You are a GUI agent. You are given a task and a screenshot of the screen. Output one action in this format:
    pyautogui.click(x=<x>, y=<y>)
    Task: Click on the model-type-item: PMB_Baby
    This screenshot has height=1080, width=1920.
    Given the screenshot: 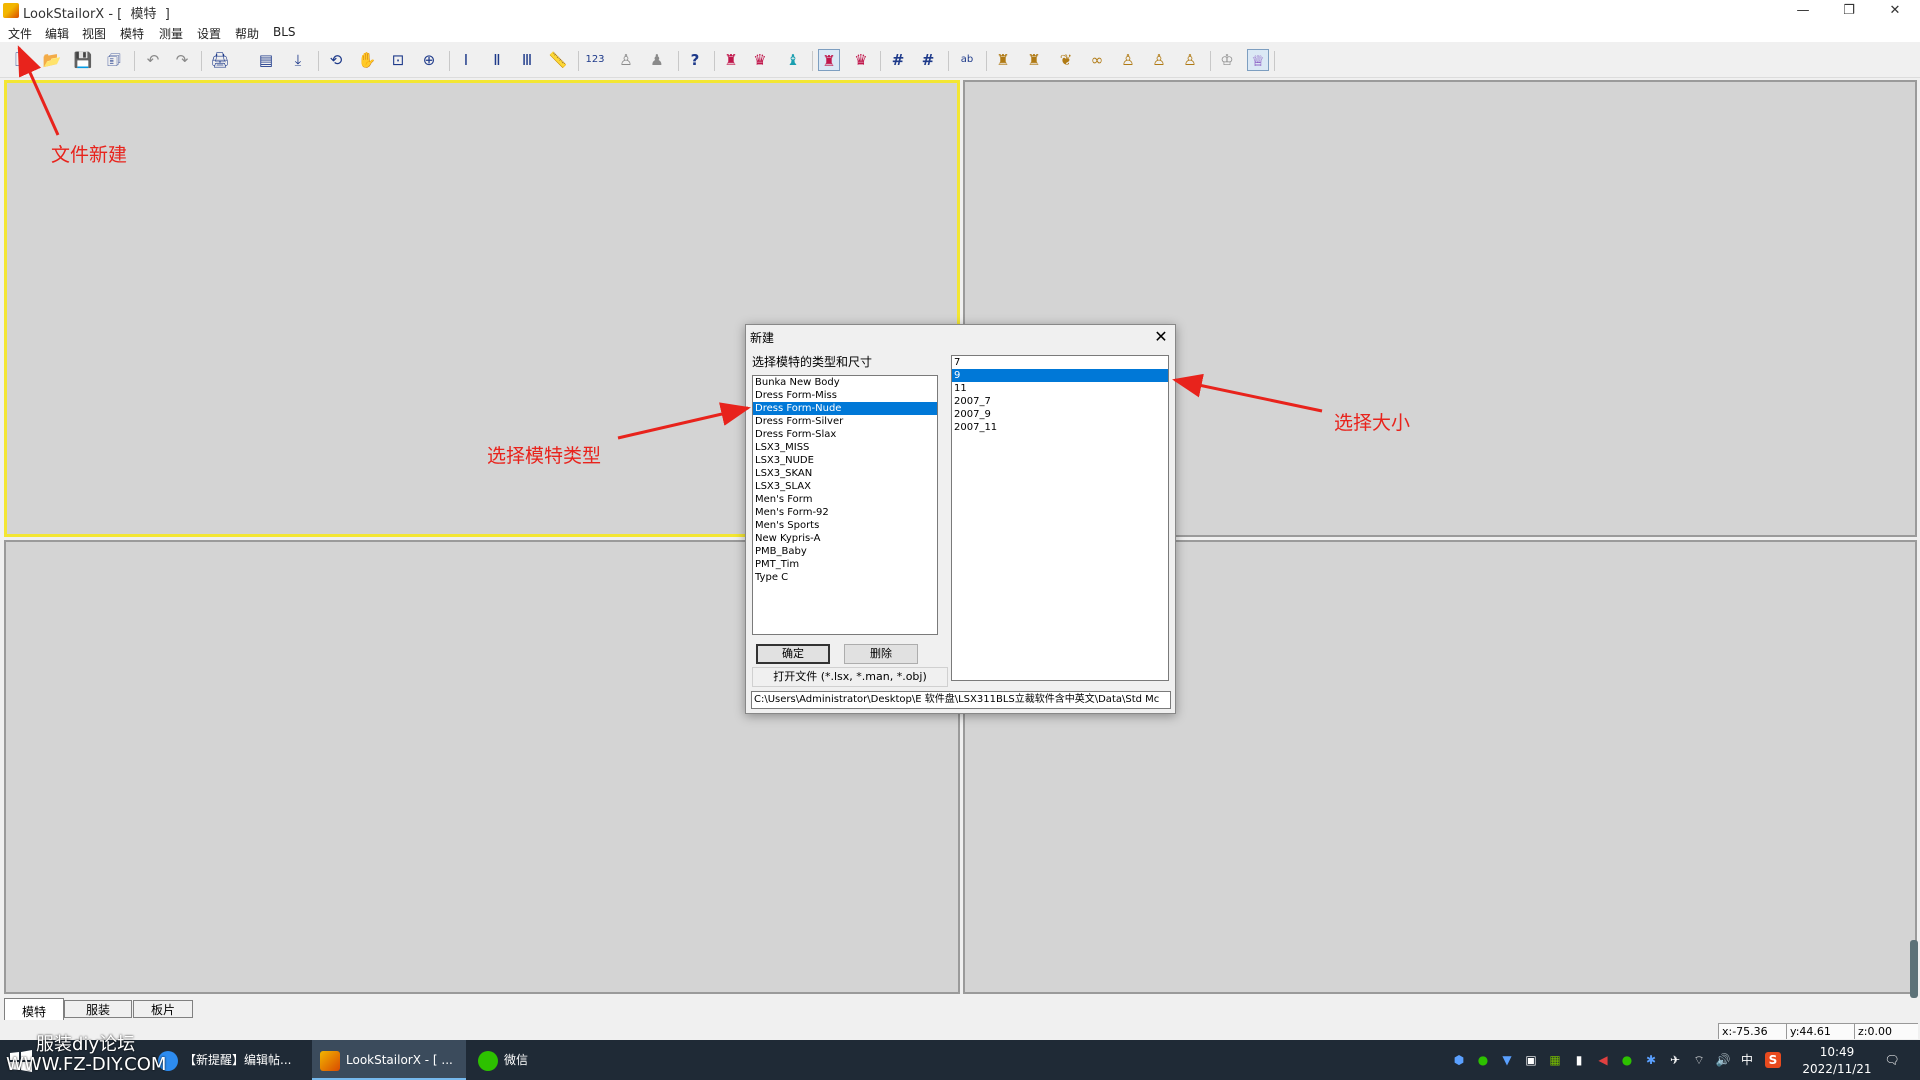 What is the action you would take?
    pyautogui.click(x=845, y=551)
    